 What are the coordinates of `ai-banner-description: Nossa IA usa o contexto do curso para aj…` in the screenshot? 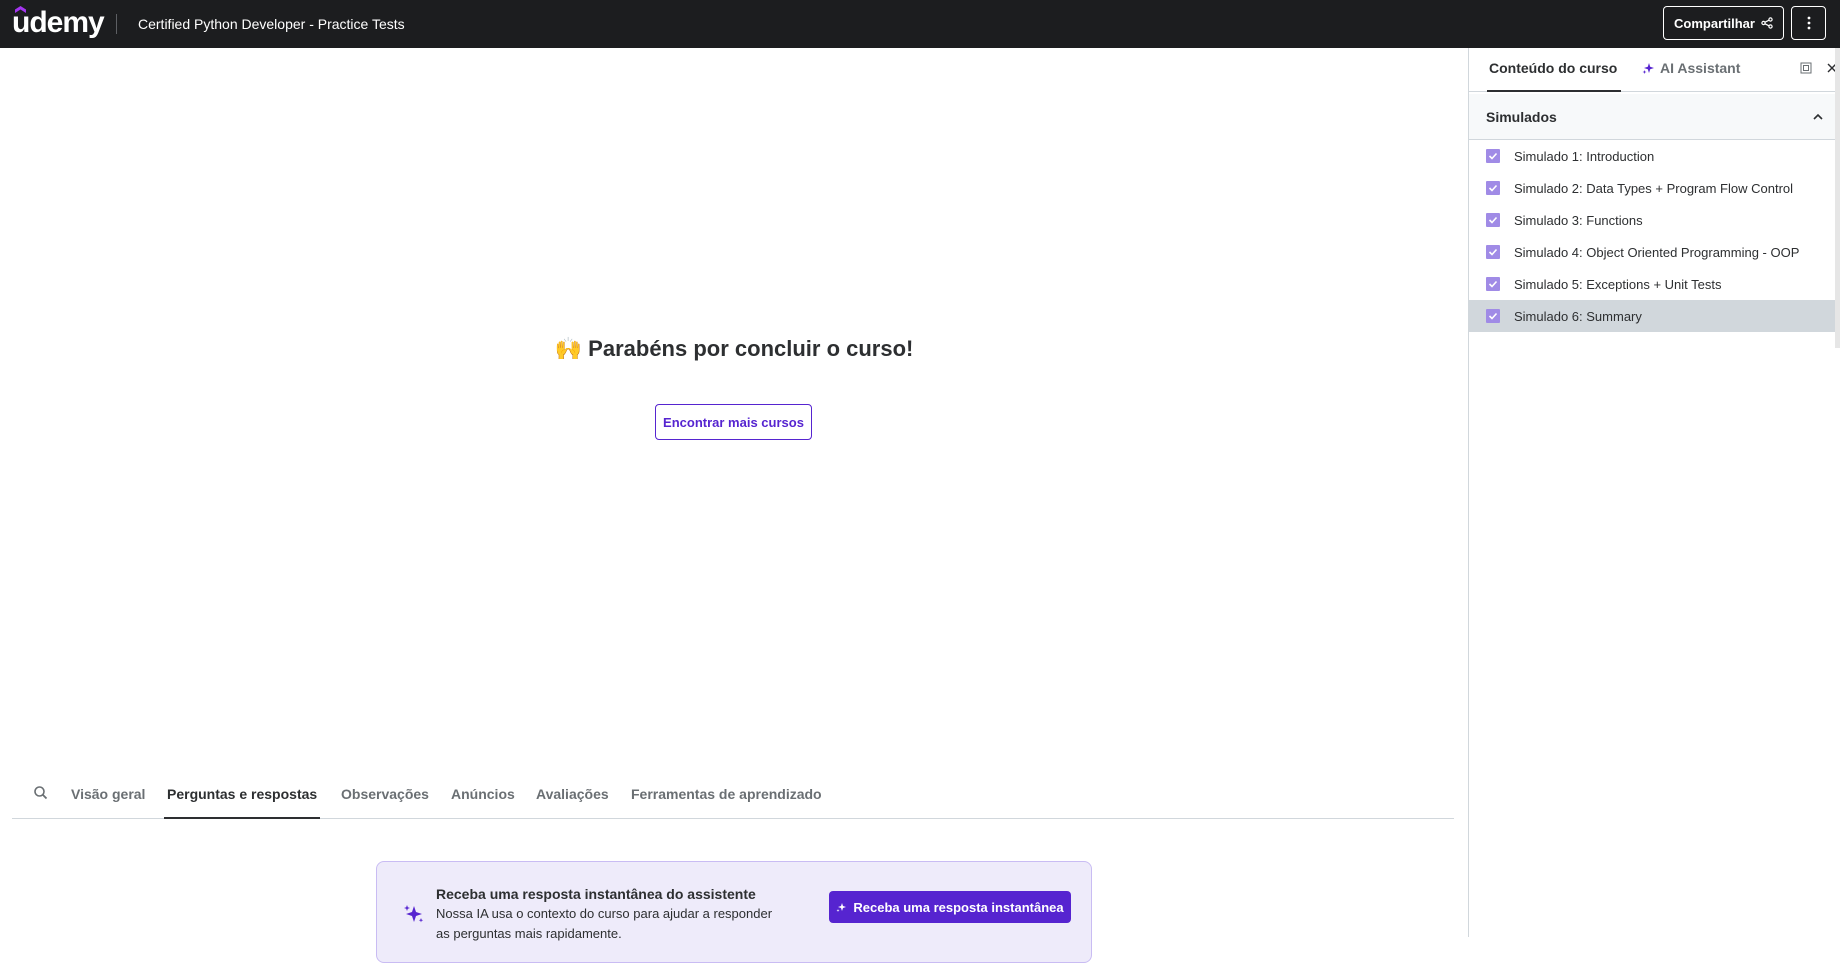 It's located at (604, 923).